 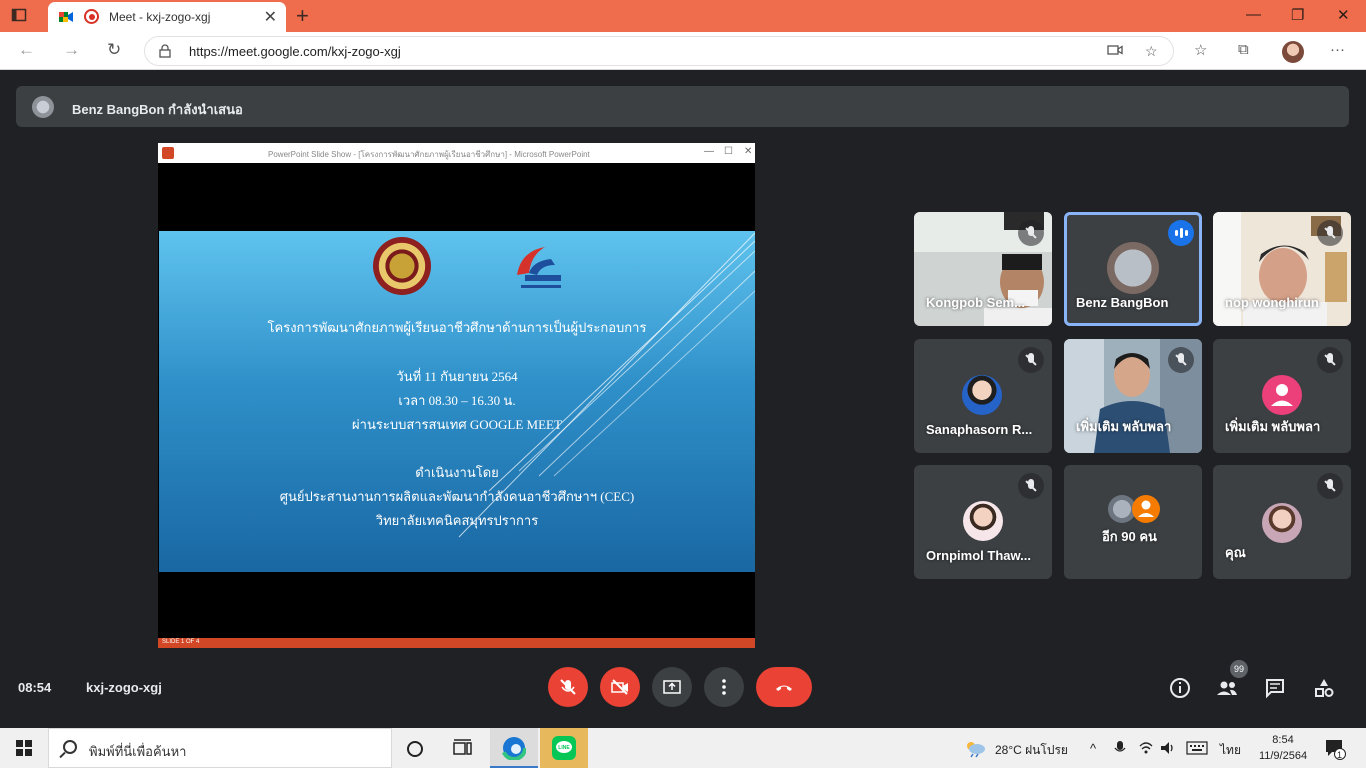 I want to click on url-text: https://meet.google.com/kxj-zogo-xgj, so click(x=295, y=51).